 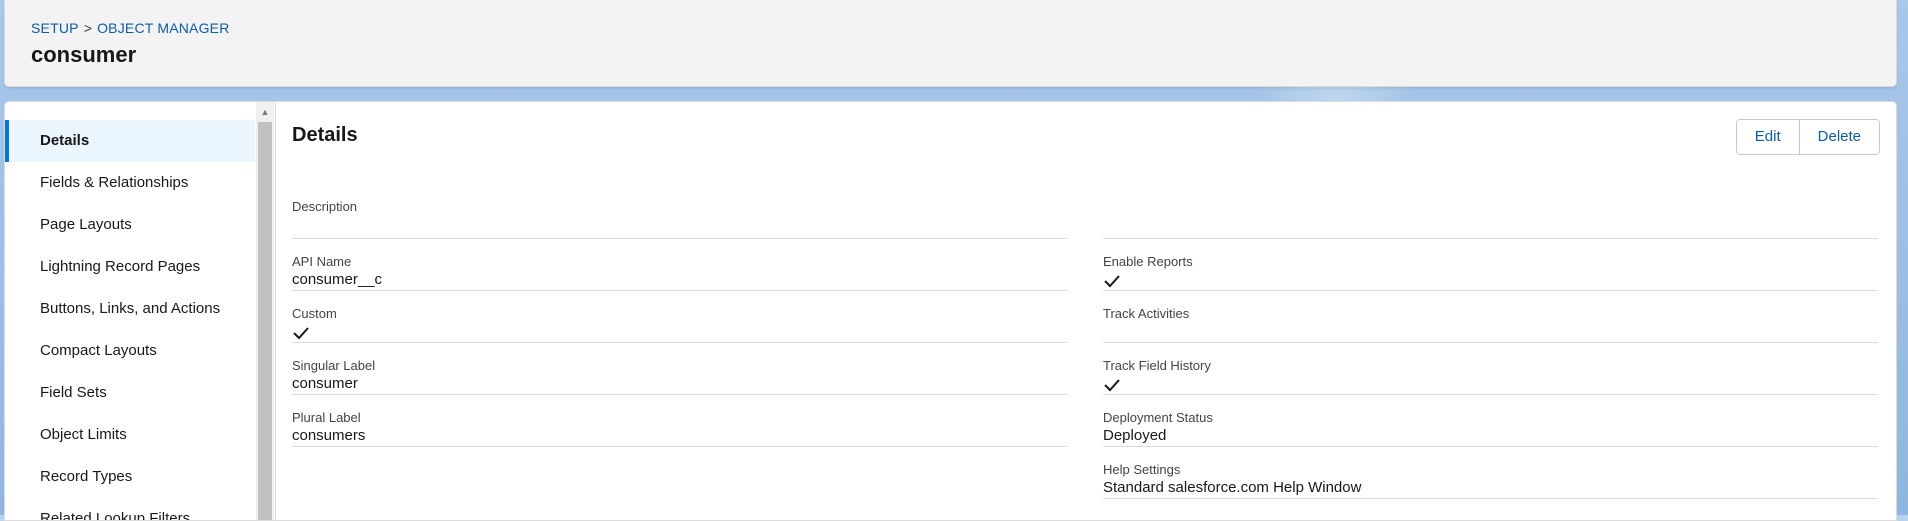 I want to click on field-label: Custom, so click(x=314, y=313).